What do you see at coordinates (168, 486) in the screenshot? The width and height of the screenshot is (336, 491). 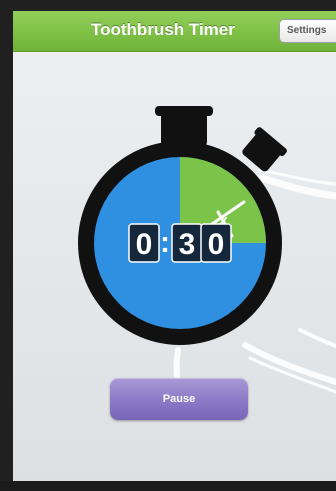 I see `device-bottom-edge` at bounding box center [168, 486].